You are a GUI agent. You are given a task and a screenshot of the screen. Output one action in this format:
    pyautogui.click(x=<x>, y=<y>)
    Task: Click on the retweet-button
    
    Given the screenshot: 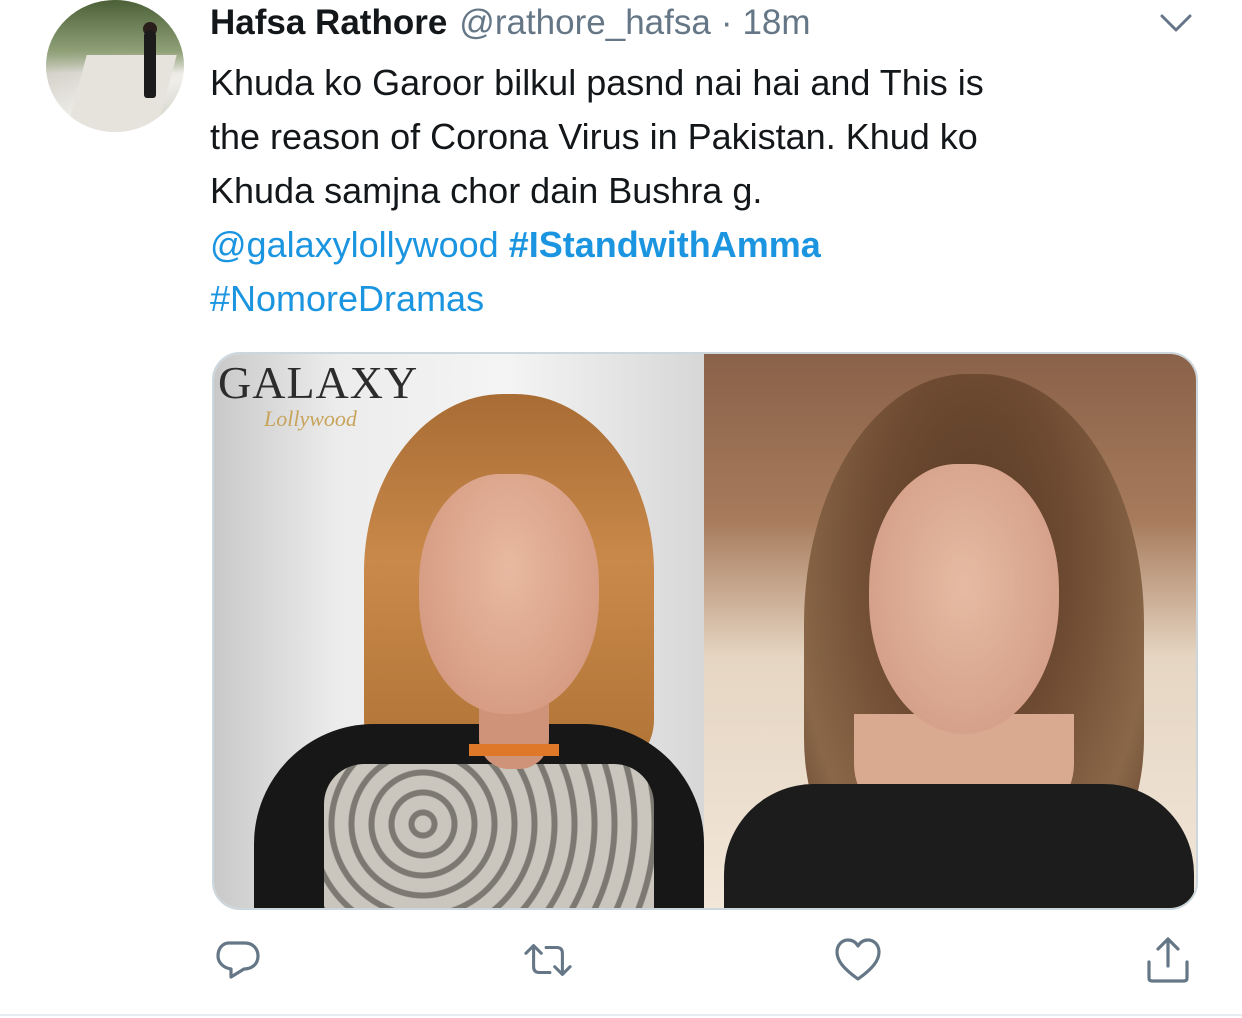 What is the action you would take?
    pyautogui.click(x=548, y=960)
    